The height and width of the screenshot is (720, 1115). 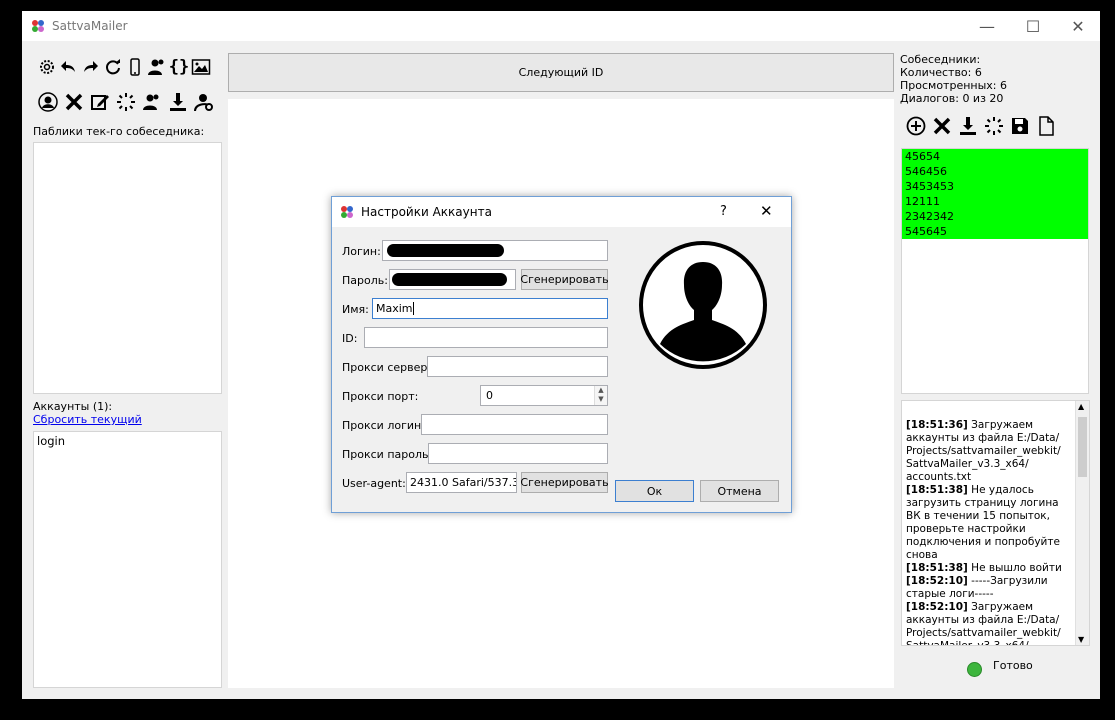 I want to click on app-logo-icon, so click(x=38, y=26).